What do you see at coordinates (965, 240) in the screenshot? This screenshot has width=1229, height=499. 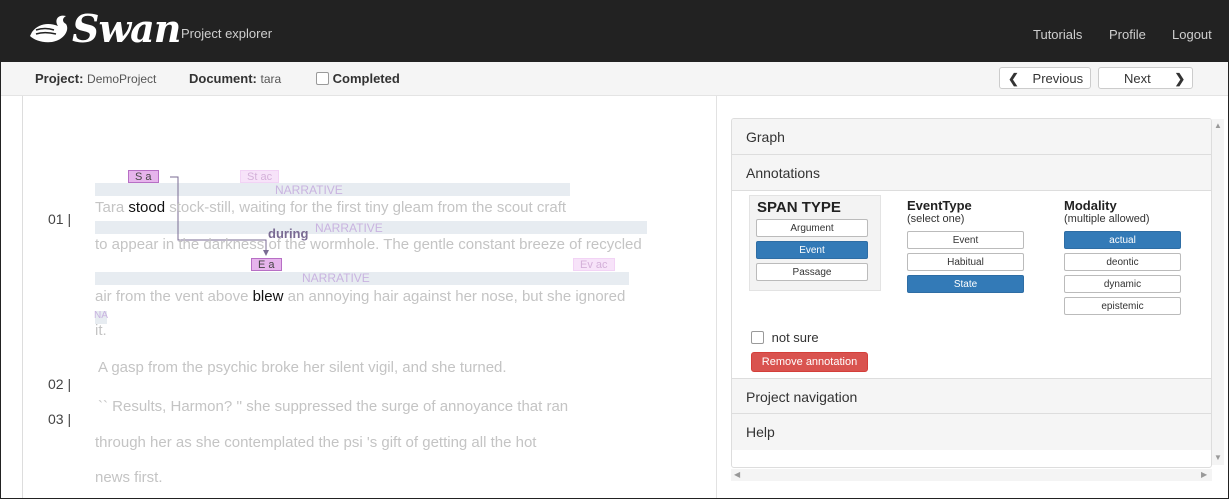 I see `event-type-event: Event` at bounding box center [965, 240].